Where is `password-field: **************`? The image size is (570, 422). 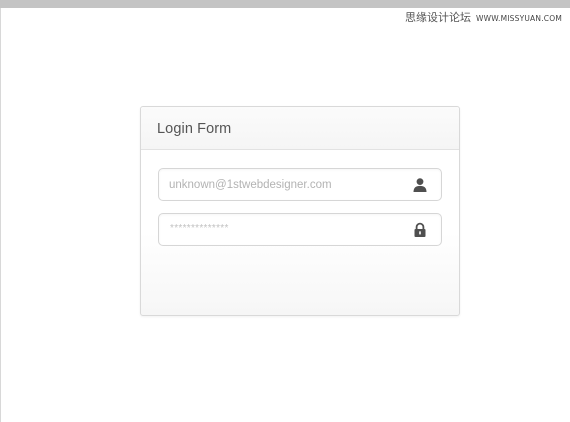
password-field: ************** is located at coordinates (300, 229).